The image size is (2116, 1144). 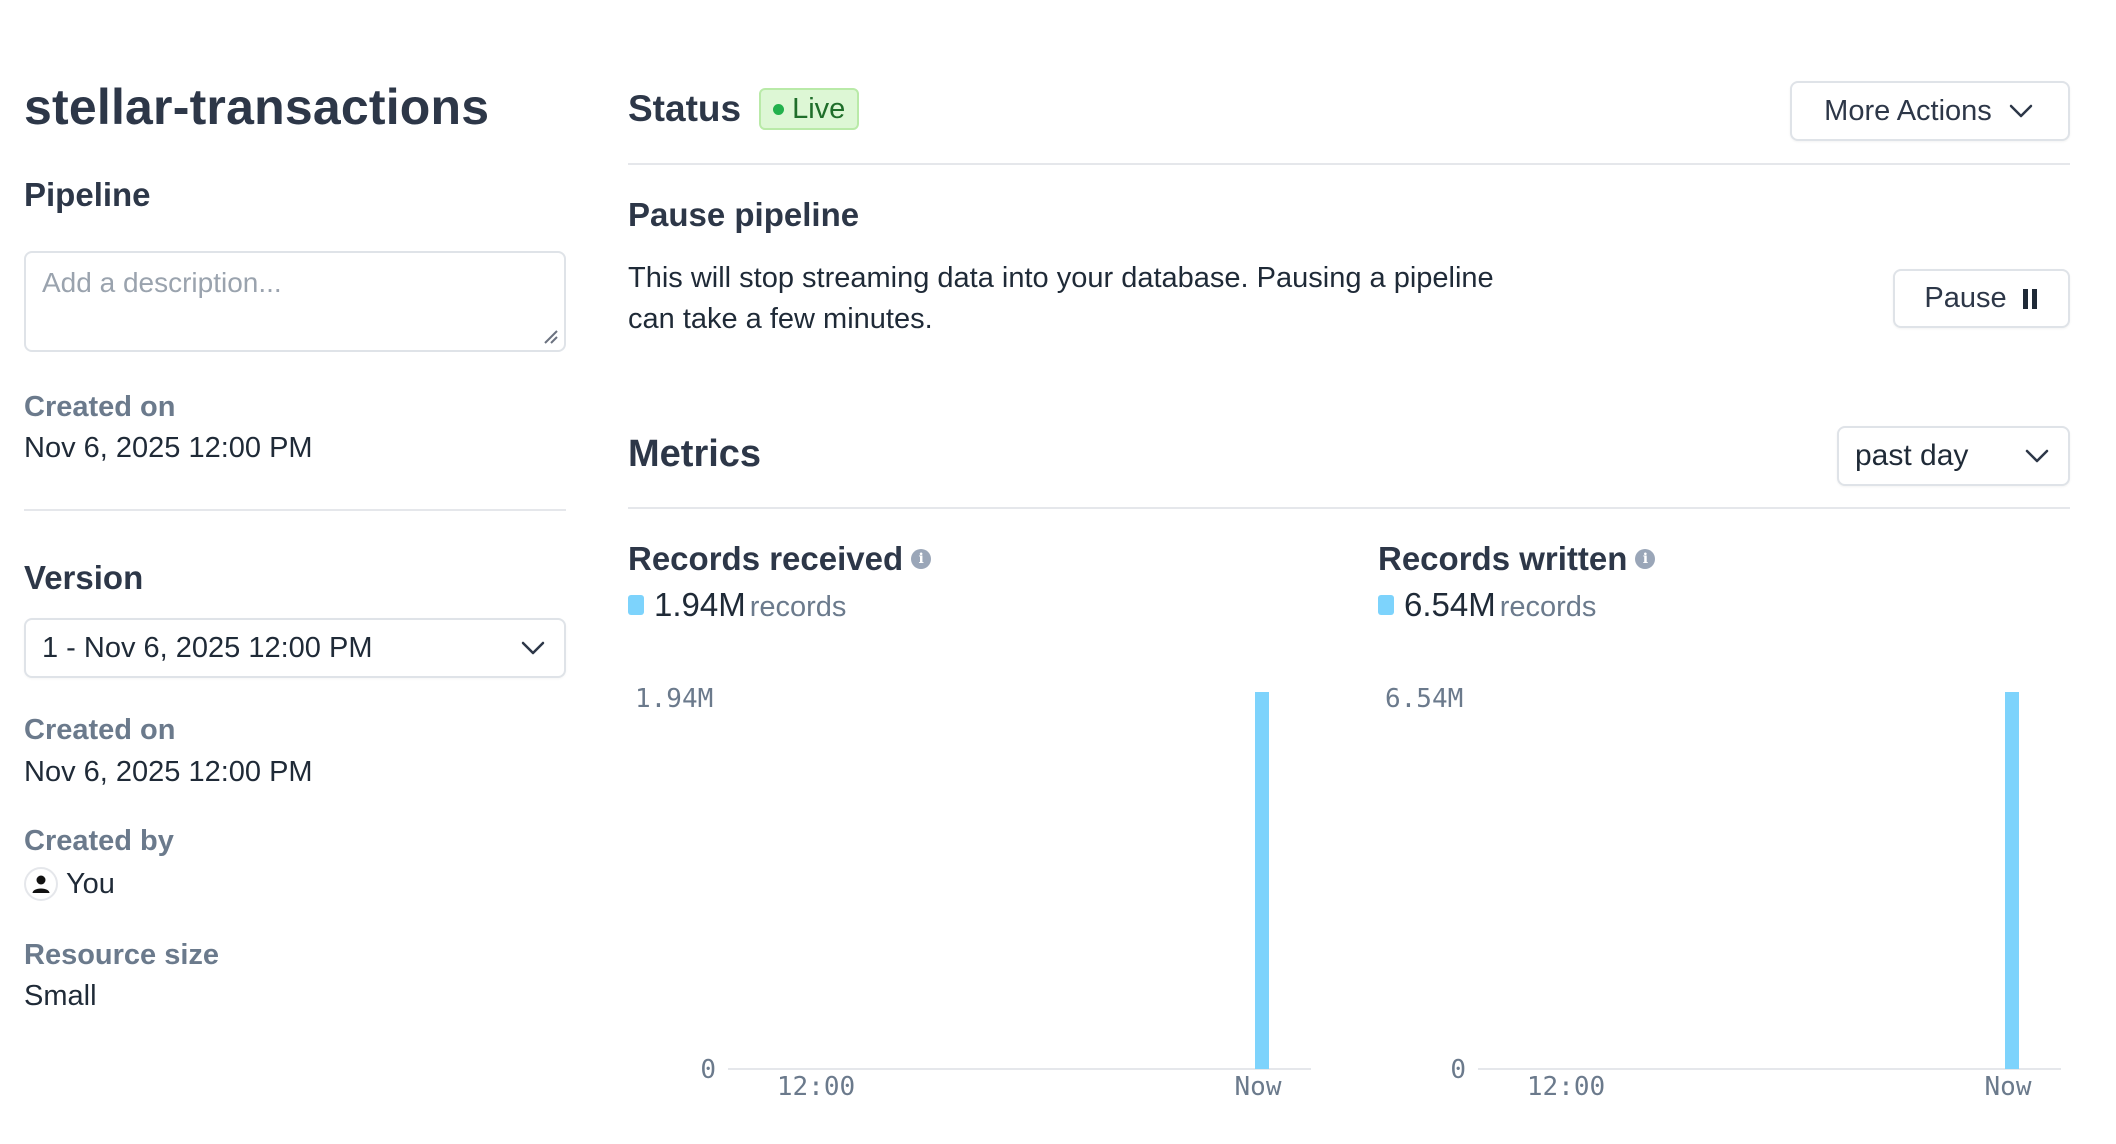 I want to click on status-title: Status, so click(x=685, y=108).